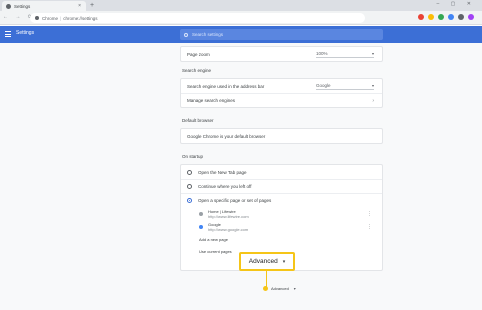  What do you see at coordinates (345, 86) in the screenshot?
I see `search-engine-select: Google ▾` at bounding box center [345, 86].